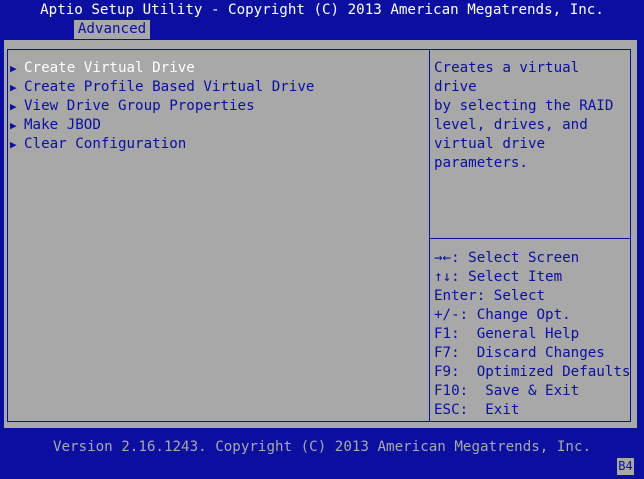  I want to click on key-desc: : Change Opt., so click(515, 315).